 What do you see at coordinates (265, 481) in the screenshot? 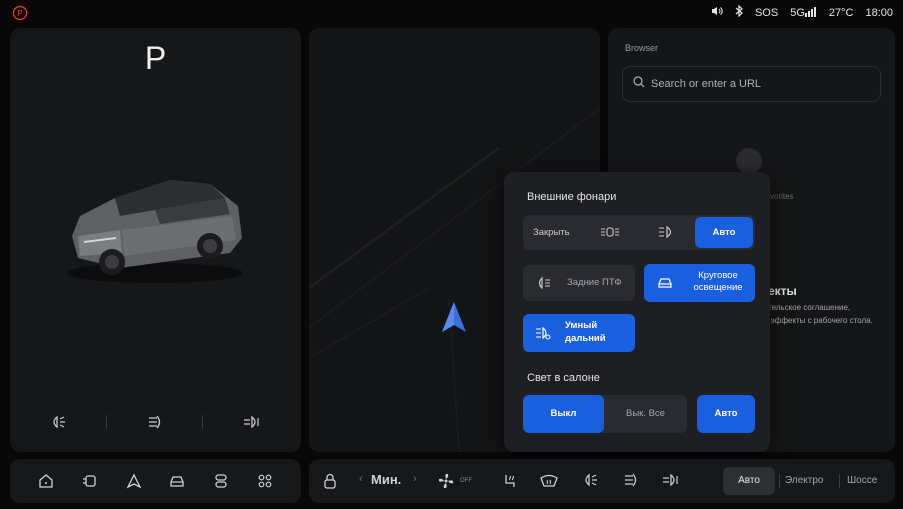
I see `apps-icon` at bounding box center [265, 481].